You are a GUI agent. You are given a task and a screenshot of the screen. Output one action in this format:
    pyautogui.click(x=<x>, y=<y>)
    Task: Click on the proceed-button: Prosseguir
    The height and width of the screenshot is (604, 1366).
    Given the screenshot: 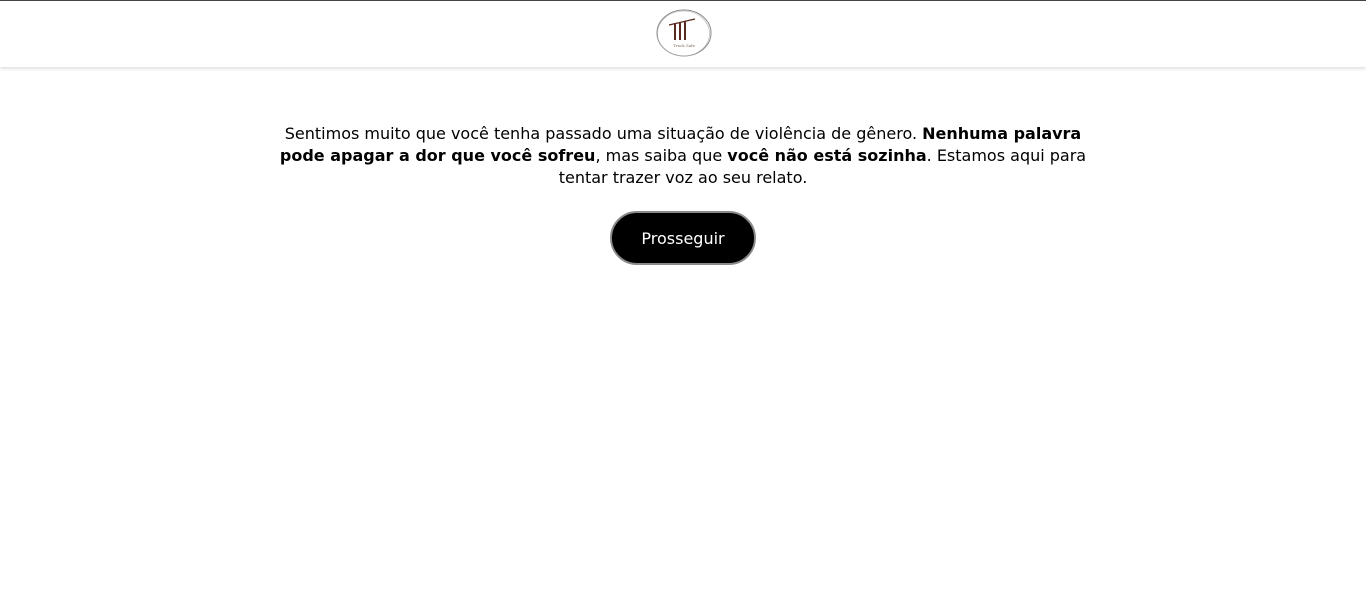 What is the action you would take?
    pyautogui.click(x=683, y=238)
    